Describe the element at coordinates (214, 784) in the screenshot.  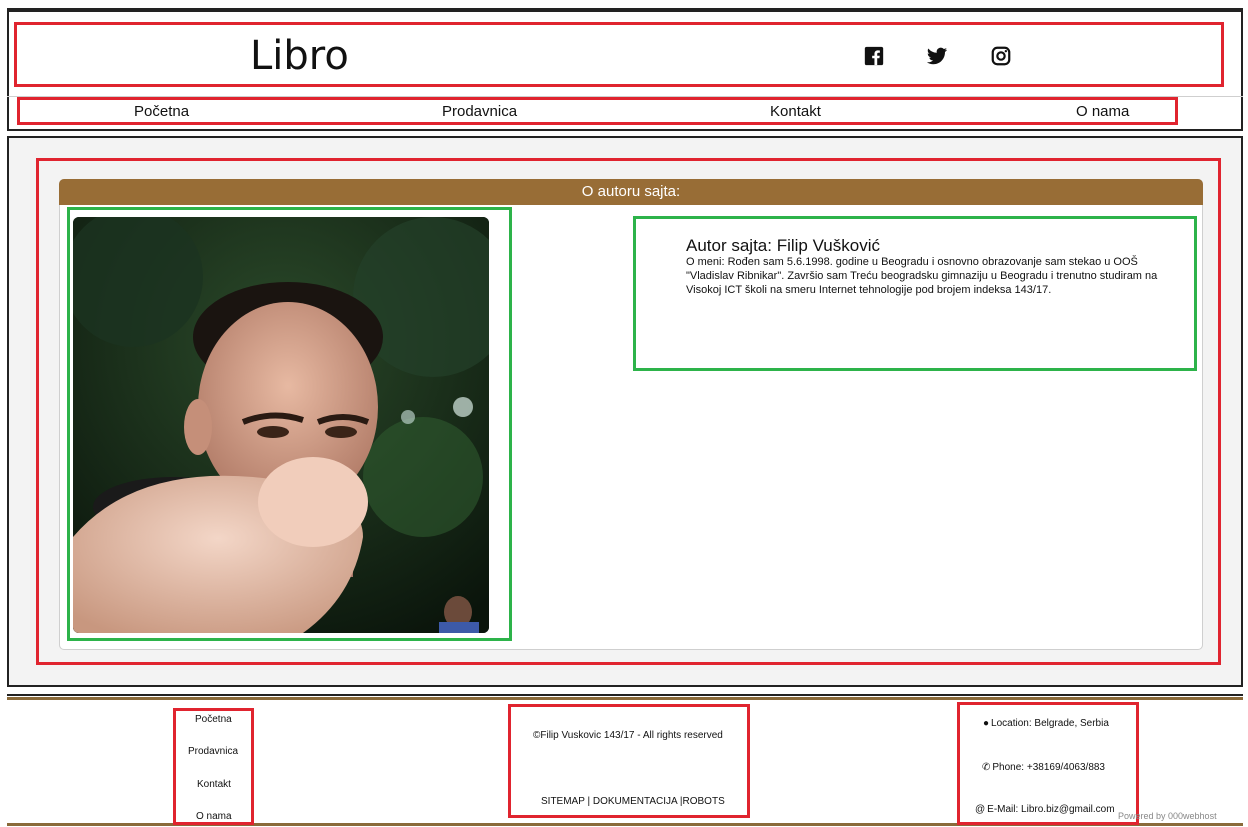
I see `footer-nav-kontakt: Kontakt` at that location.